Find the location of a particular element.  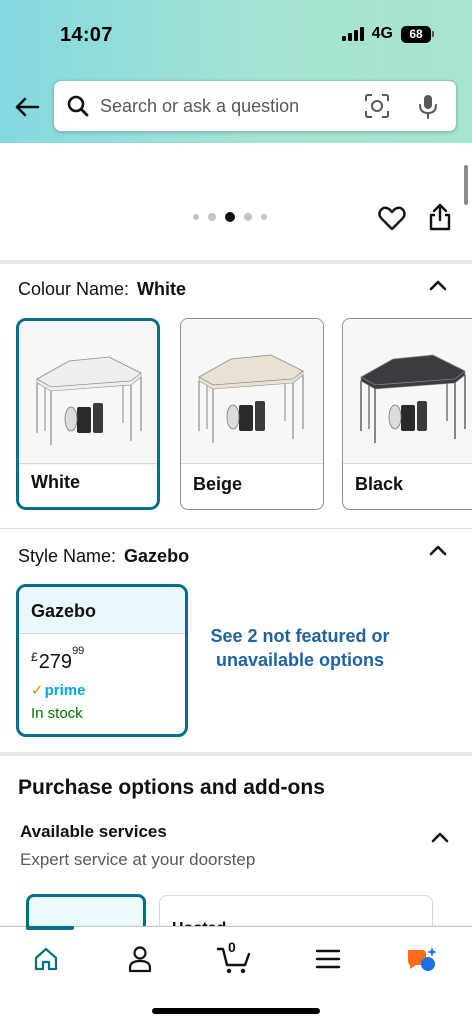

style-selected-value: Gazebo is located at coordinates (157, 556).